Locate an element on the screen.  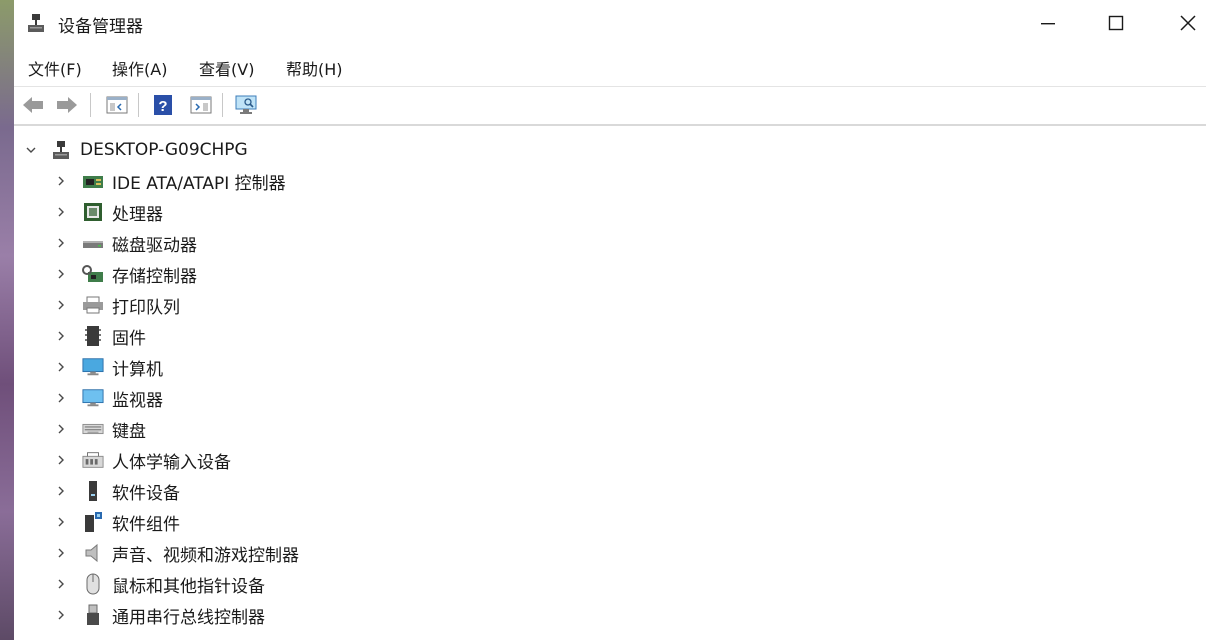
tree-item-label: 打印队列 is located at coordinates (146, 307).